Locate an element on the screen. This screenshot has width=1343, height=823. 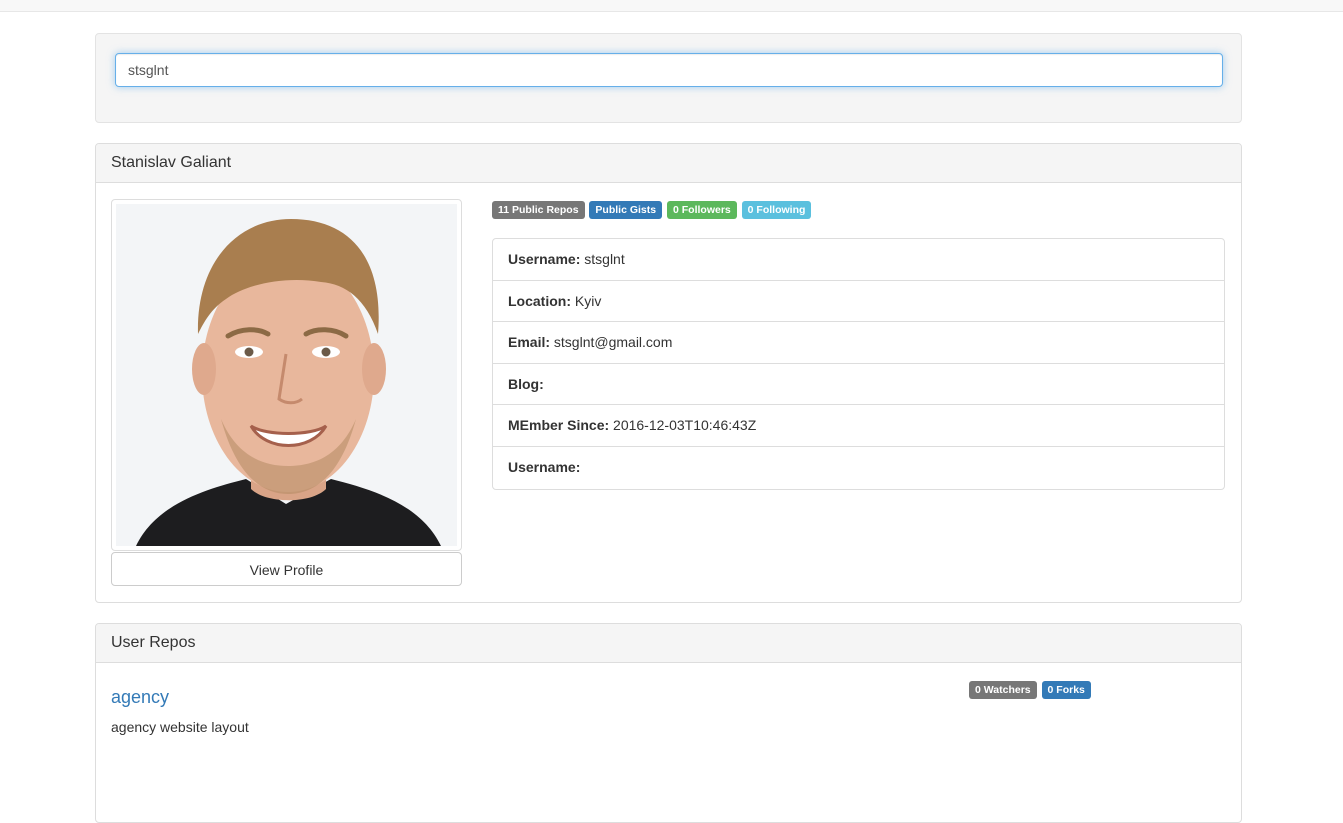
detail-blog: Blog: is located at coordinates (858, 385).